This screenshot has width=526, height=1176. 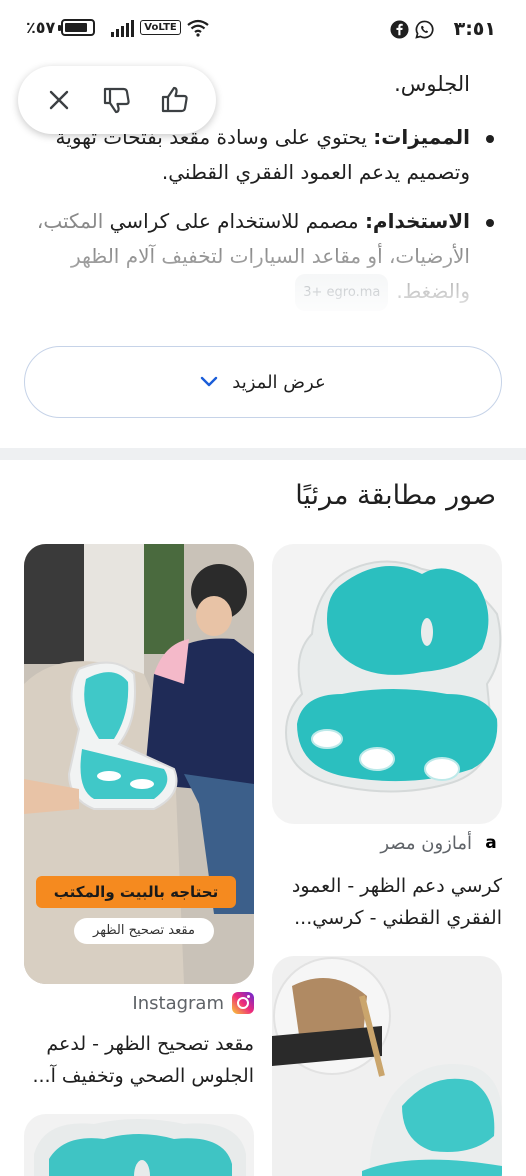 What do you see at coordinates (136, 892) in the screenshot?
I see `overlay-banner-text: تحتاجه بالبيت والمكتب` at bounding box center [136, 892].